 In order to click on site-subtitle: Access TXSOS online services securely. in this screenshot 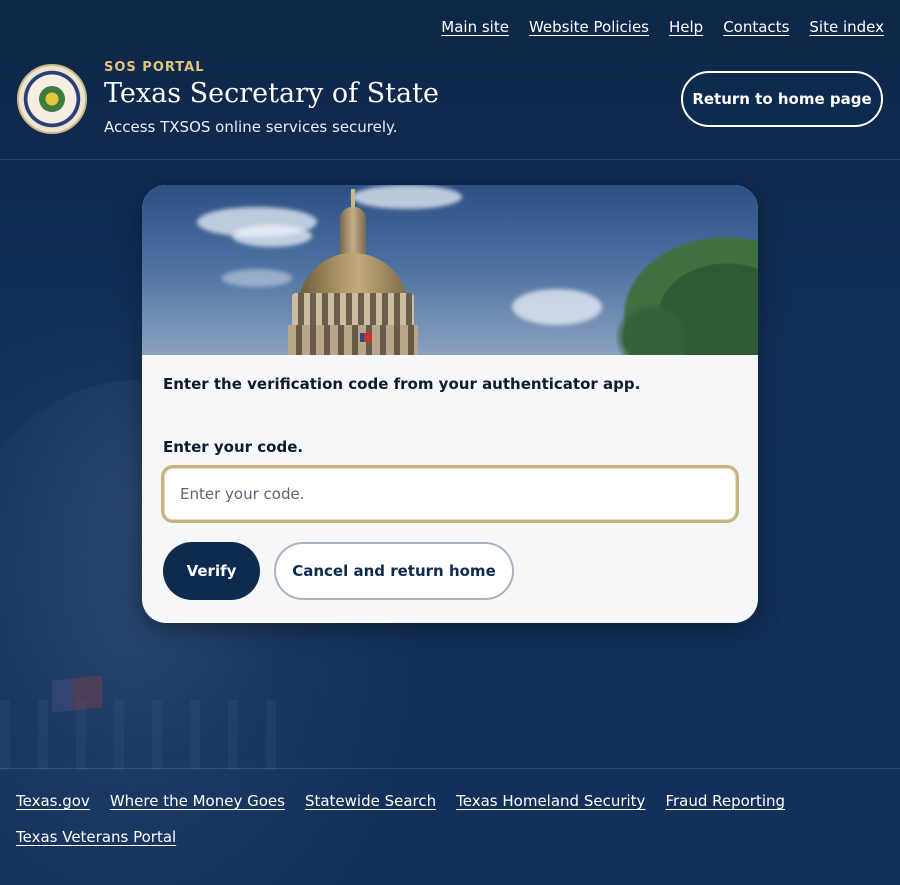, I will do `click(251, 127)`.